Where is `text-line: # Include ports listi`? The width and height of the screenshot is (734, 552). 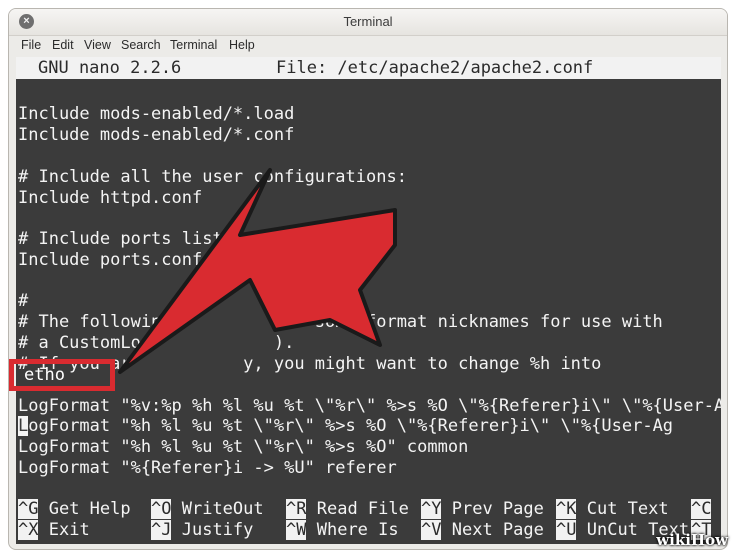 text-line: # Include ports listi is located at coordinates (125, 239).